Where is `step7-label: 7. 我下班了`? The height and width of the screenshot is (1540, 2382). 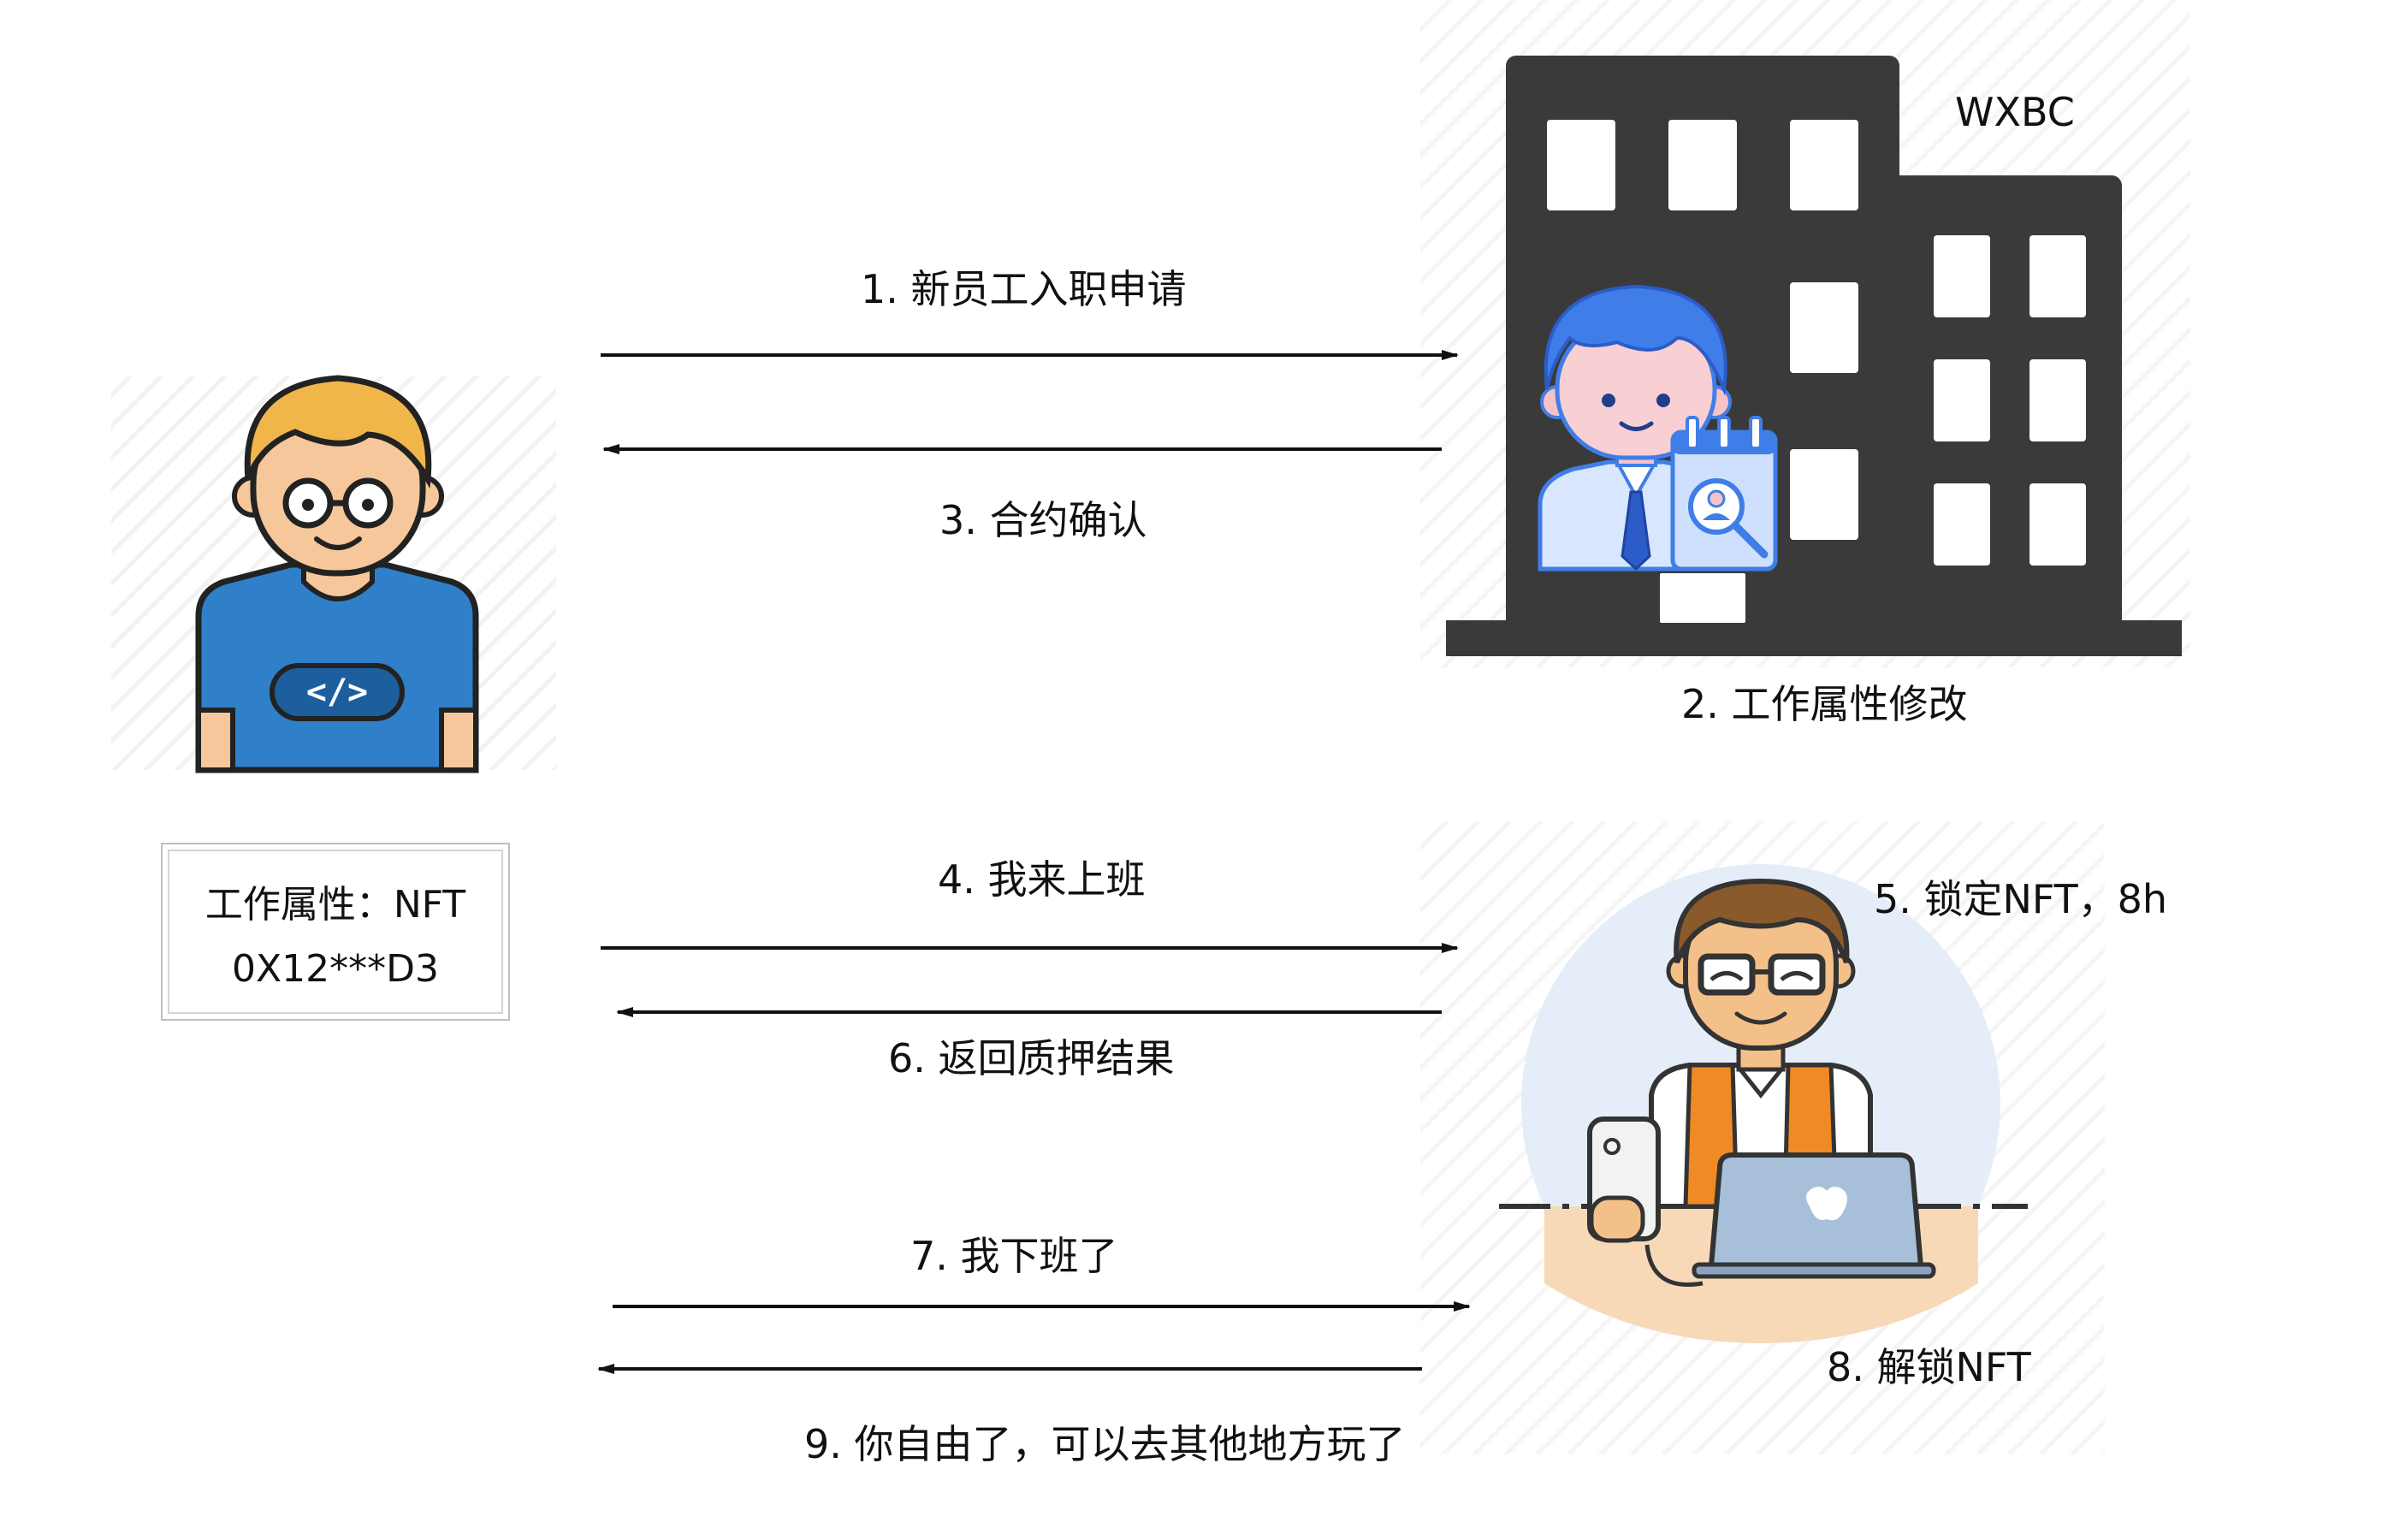
step7-label: 7. 我下班了 is located at coordinates (1014, 1256).